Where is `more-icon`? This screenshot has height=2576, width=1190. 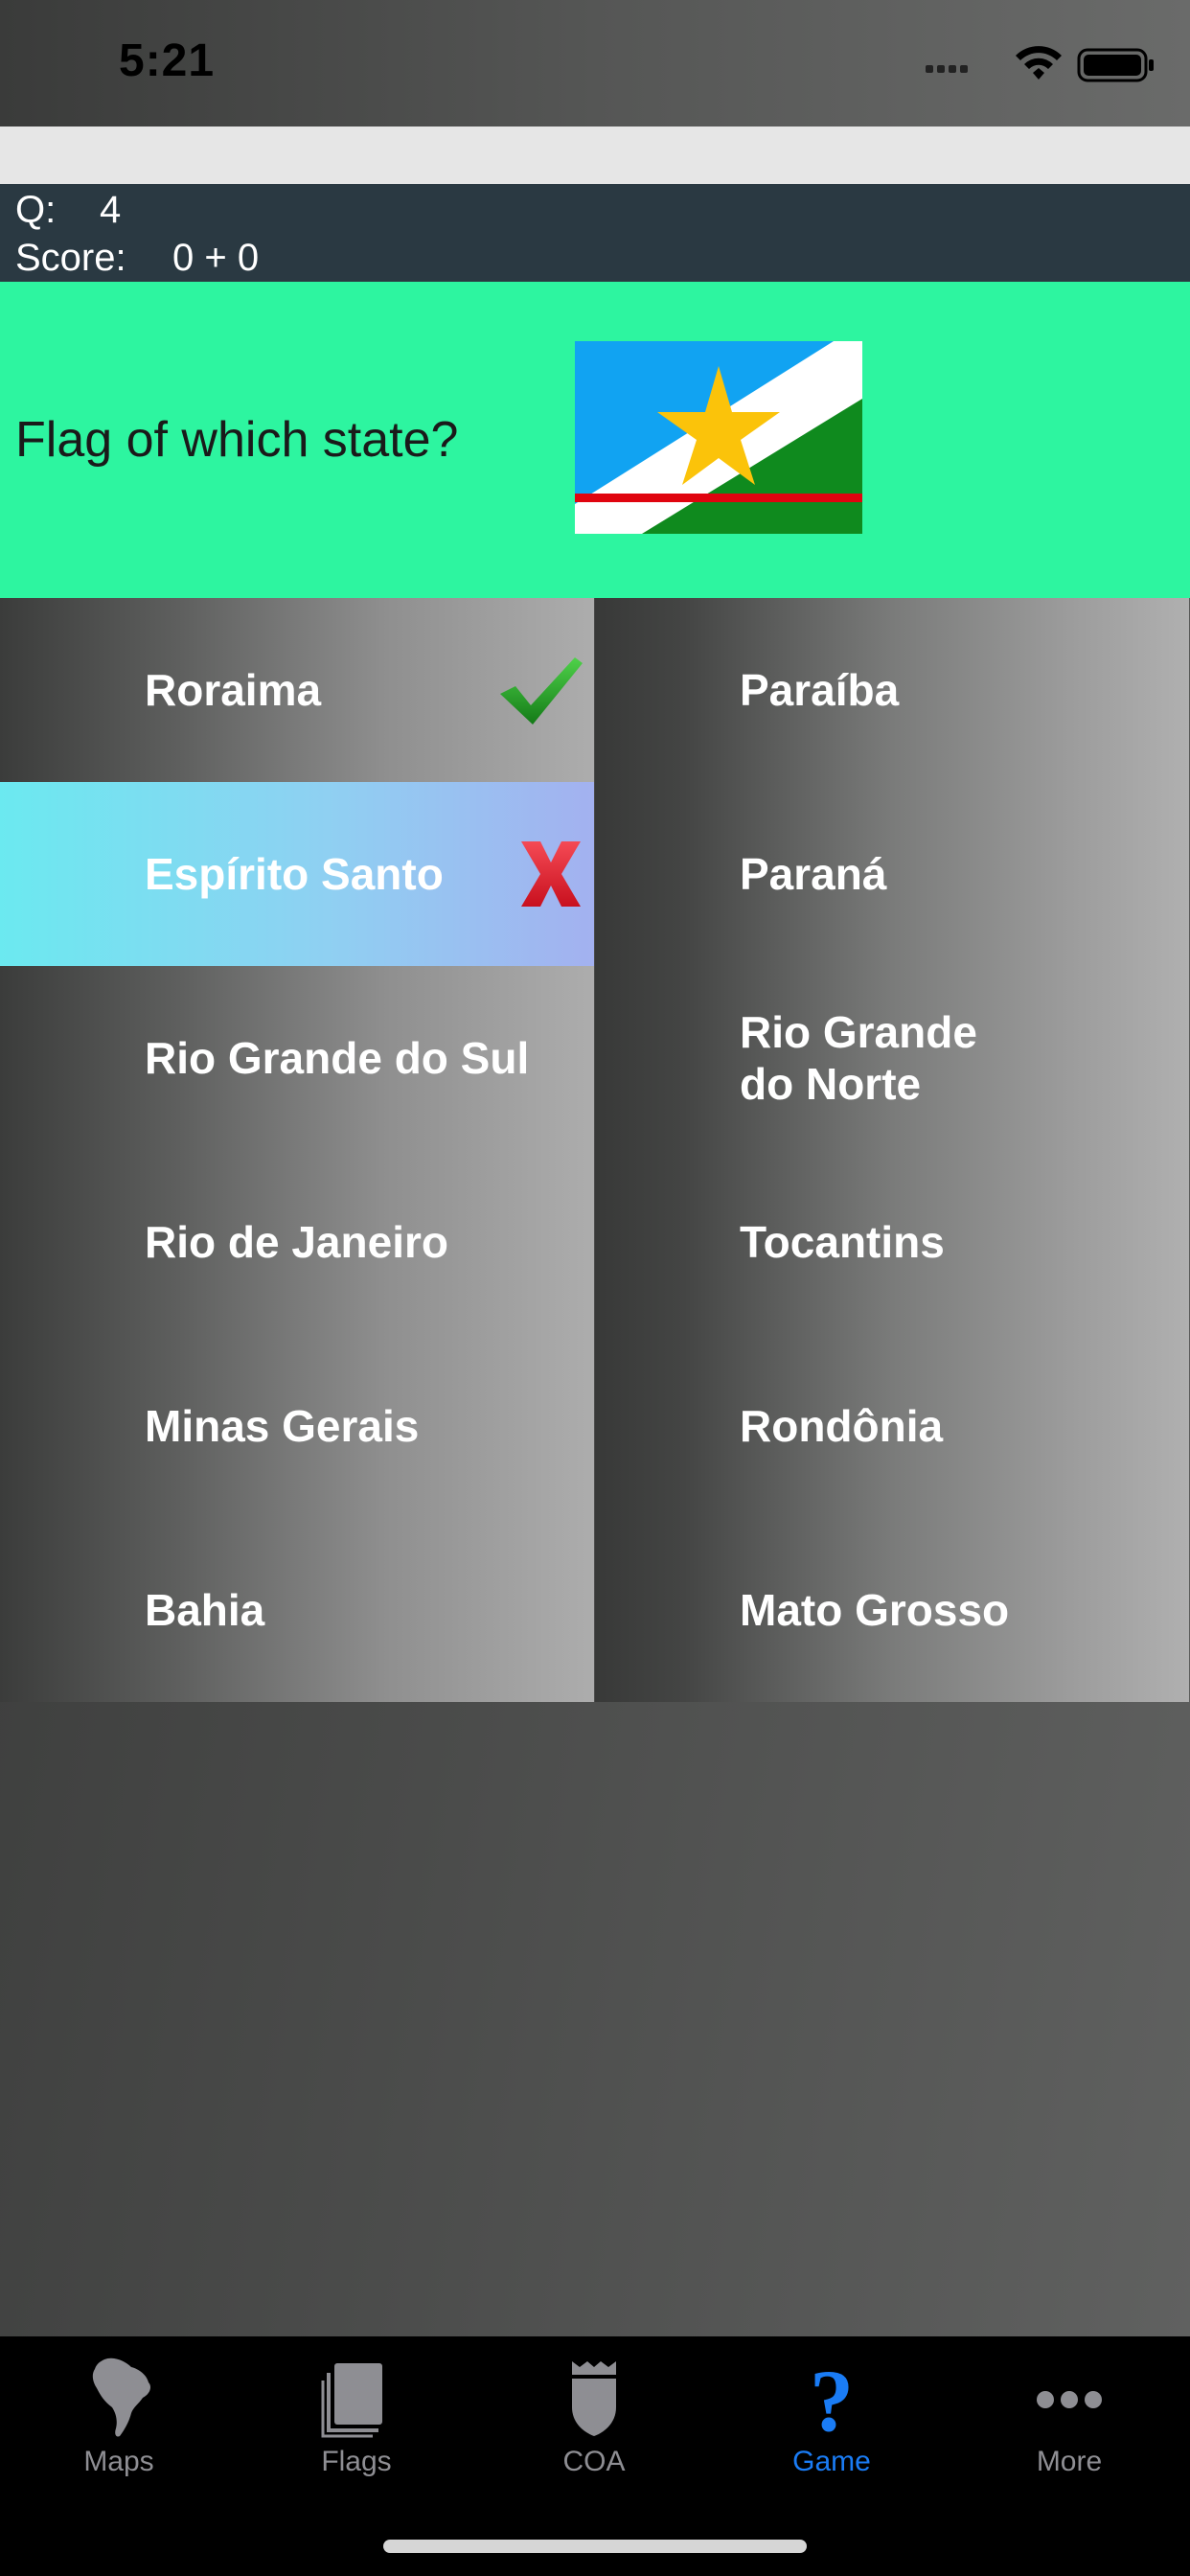 more-icon is located at coordinates (1070, 2399).